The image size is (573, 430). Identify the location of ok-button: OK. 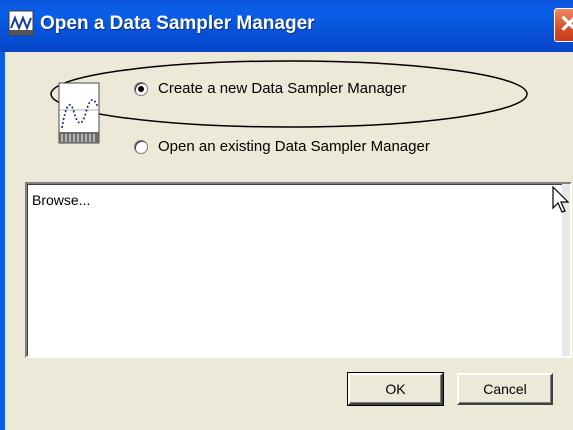
(395, 389).